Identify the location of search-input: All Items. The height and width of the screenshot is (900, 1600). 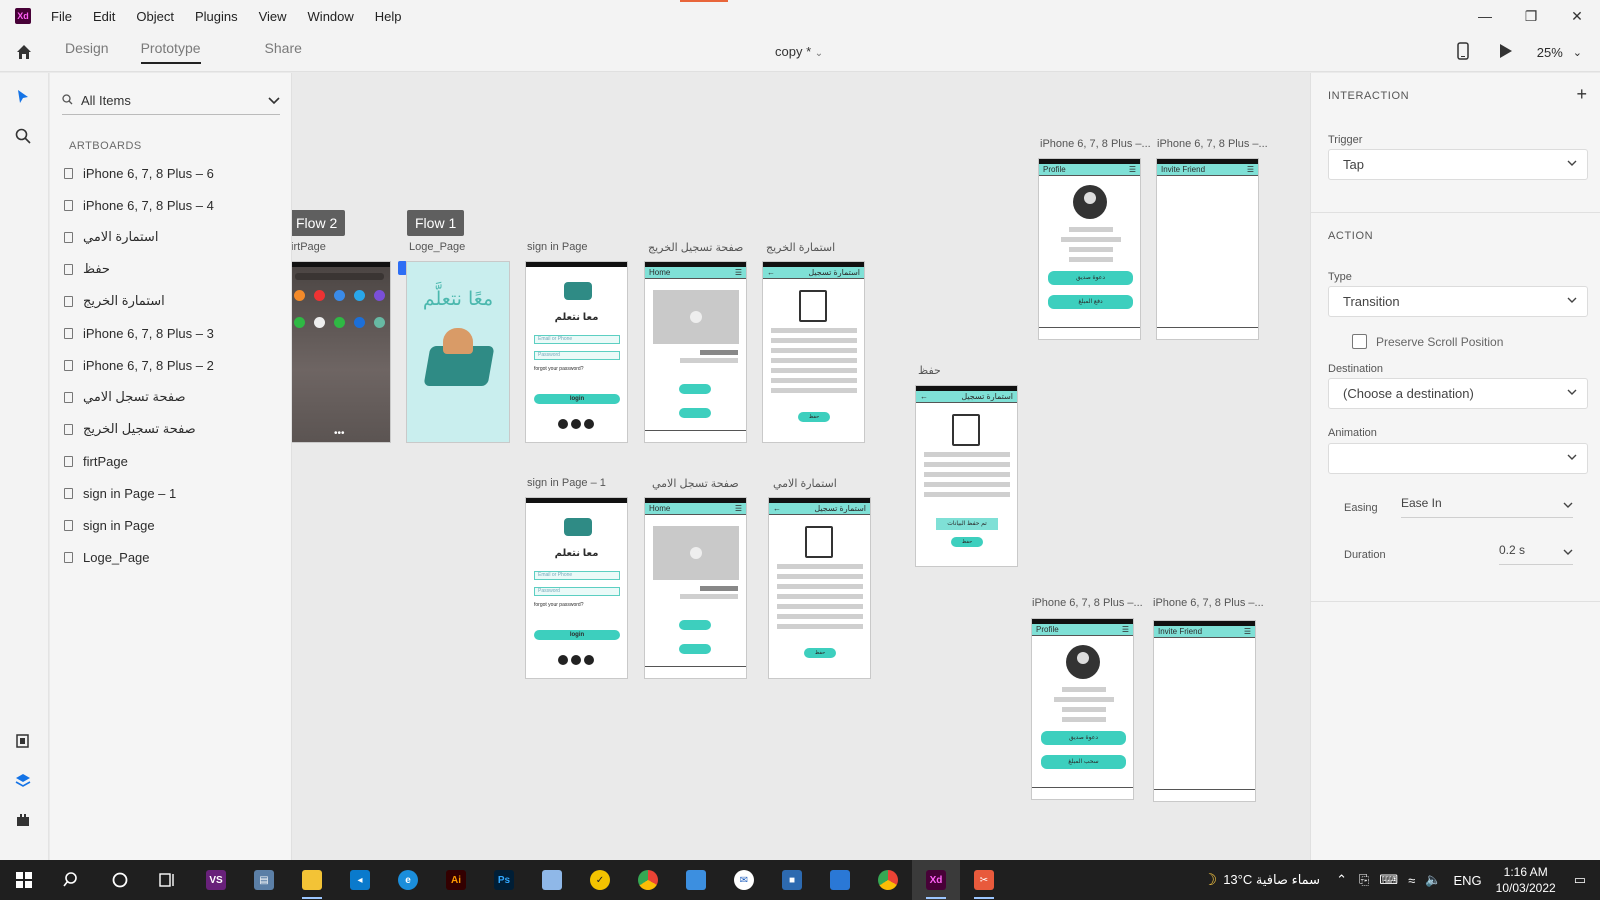
(171, 101).